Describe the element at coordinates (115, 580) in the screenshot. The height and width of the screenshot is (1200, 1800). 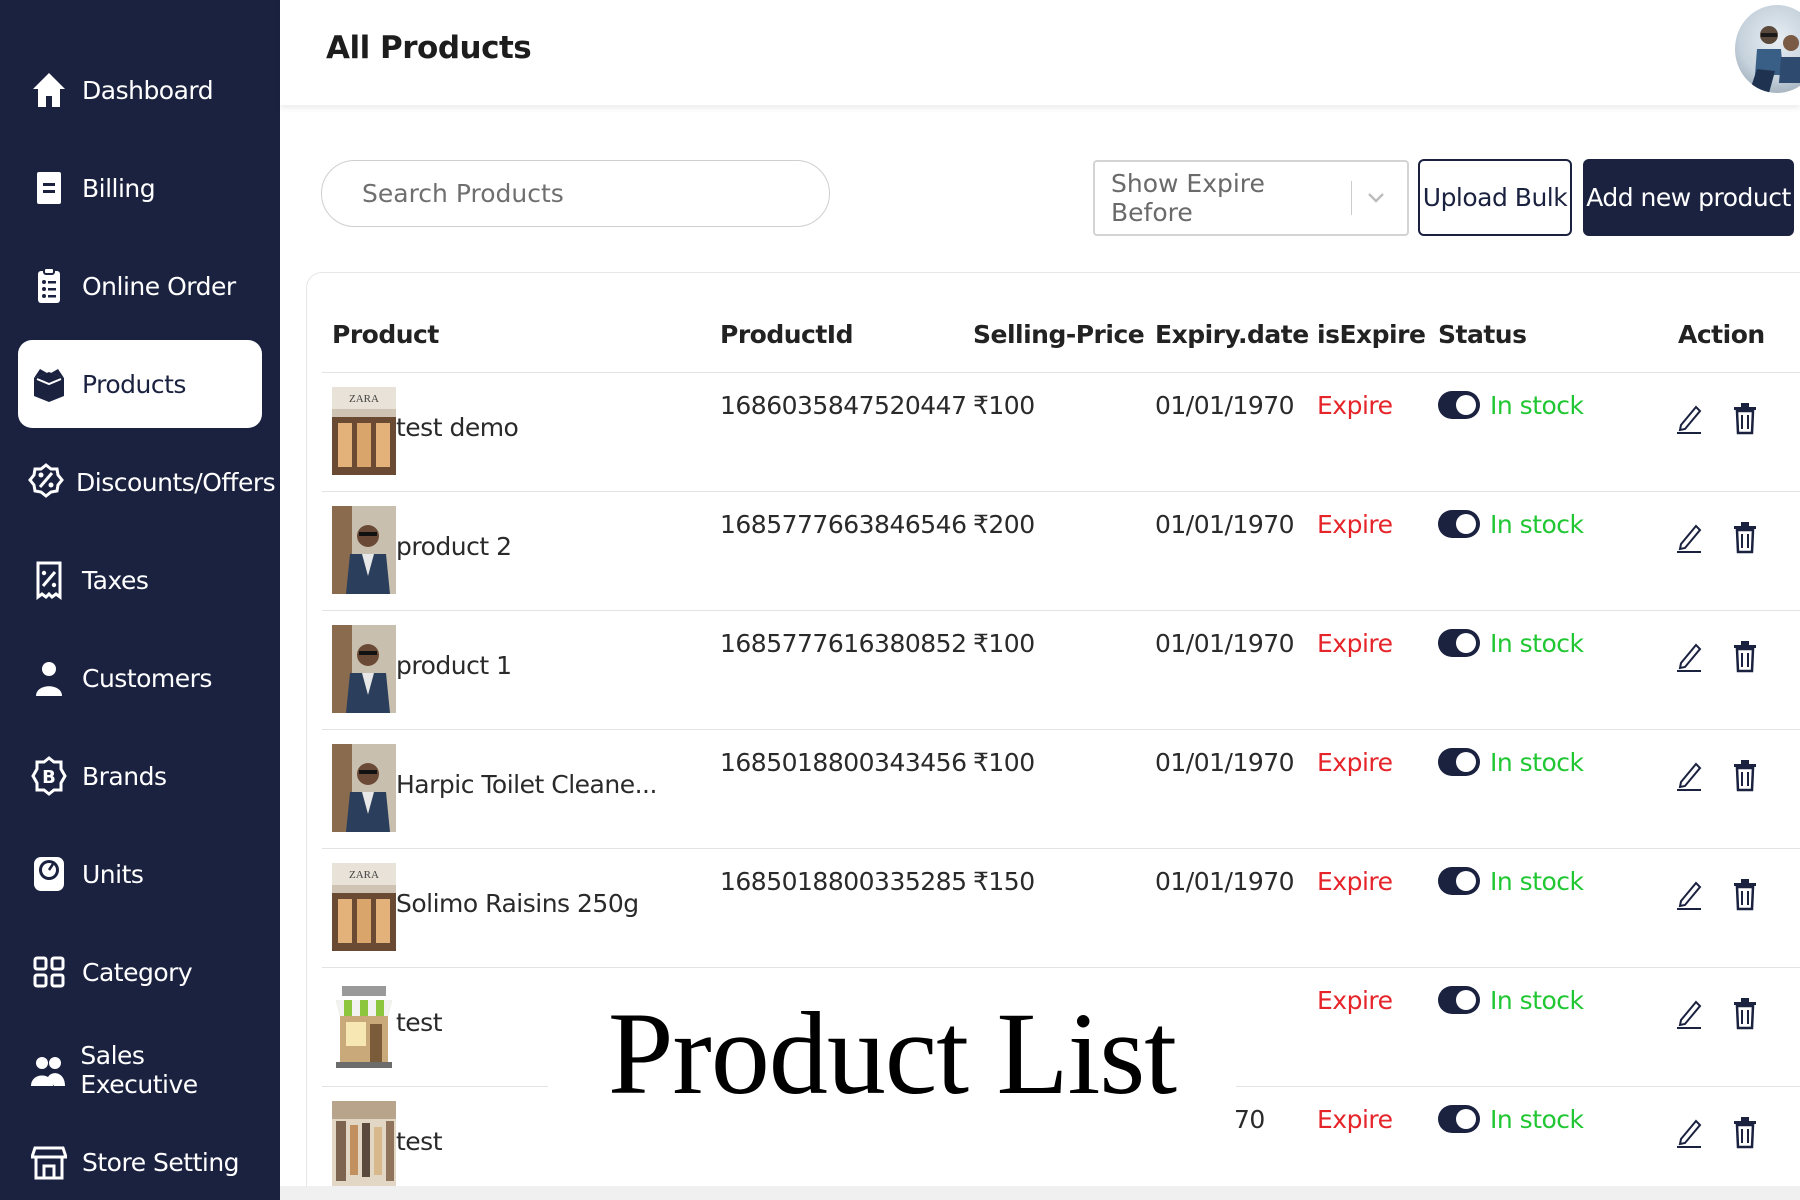
I see `sidebar-item-label: Taxes` at that location.